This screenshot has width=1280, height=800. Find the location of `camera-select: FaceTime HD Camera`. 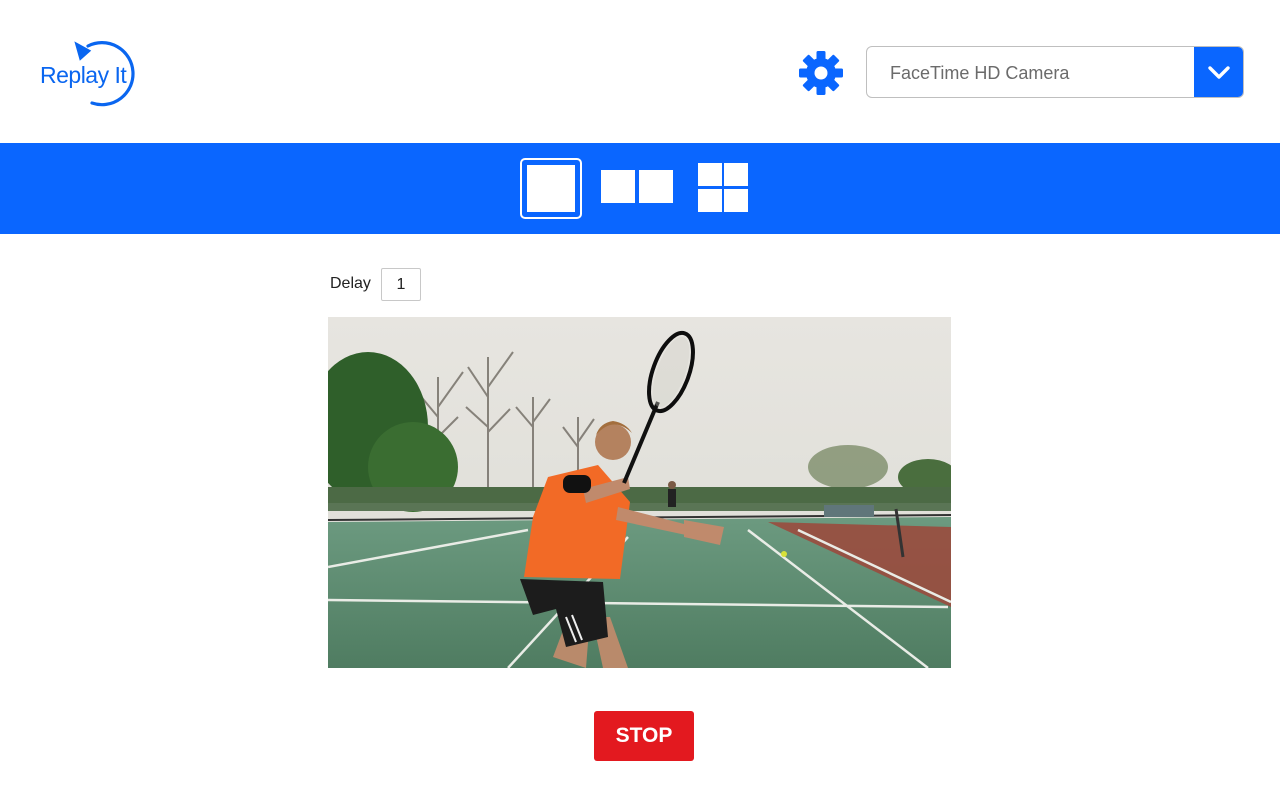

camera-select: FaceTime HD Camera is located at coordinates (1055, 72).